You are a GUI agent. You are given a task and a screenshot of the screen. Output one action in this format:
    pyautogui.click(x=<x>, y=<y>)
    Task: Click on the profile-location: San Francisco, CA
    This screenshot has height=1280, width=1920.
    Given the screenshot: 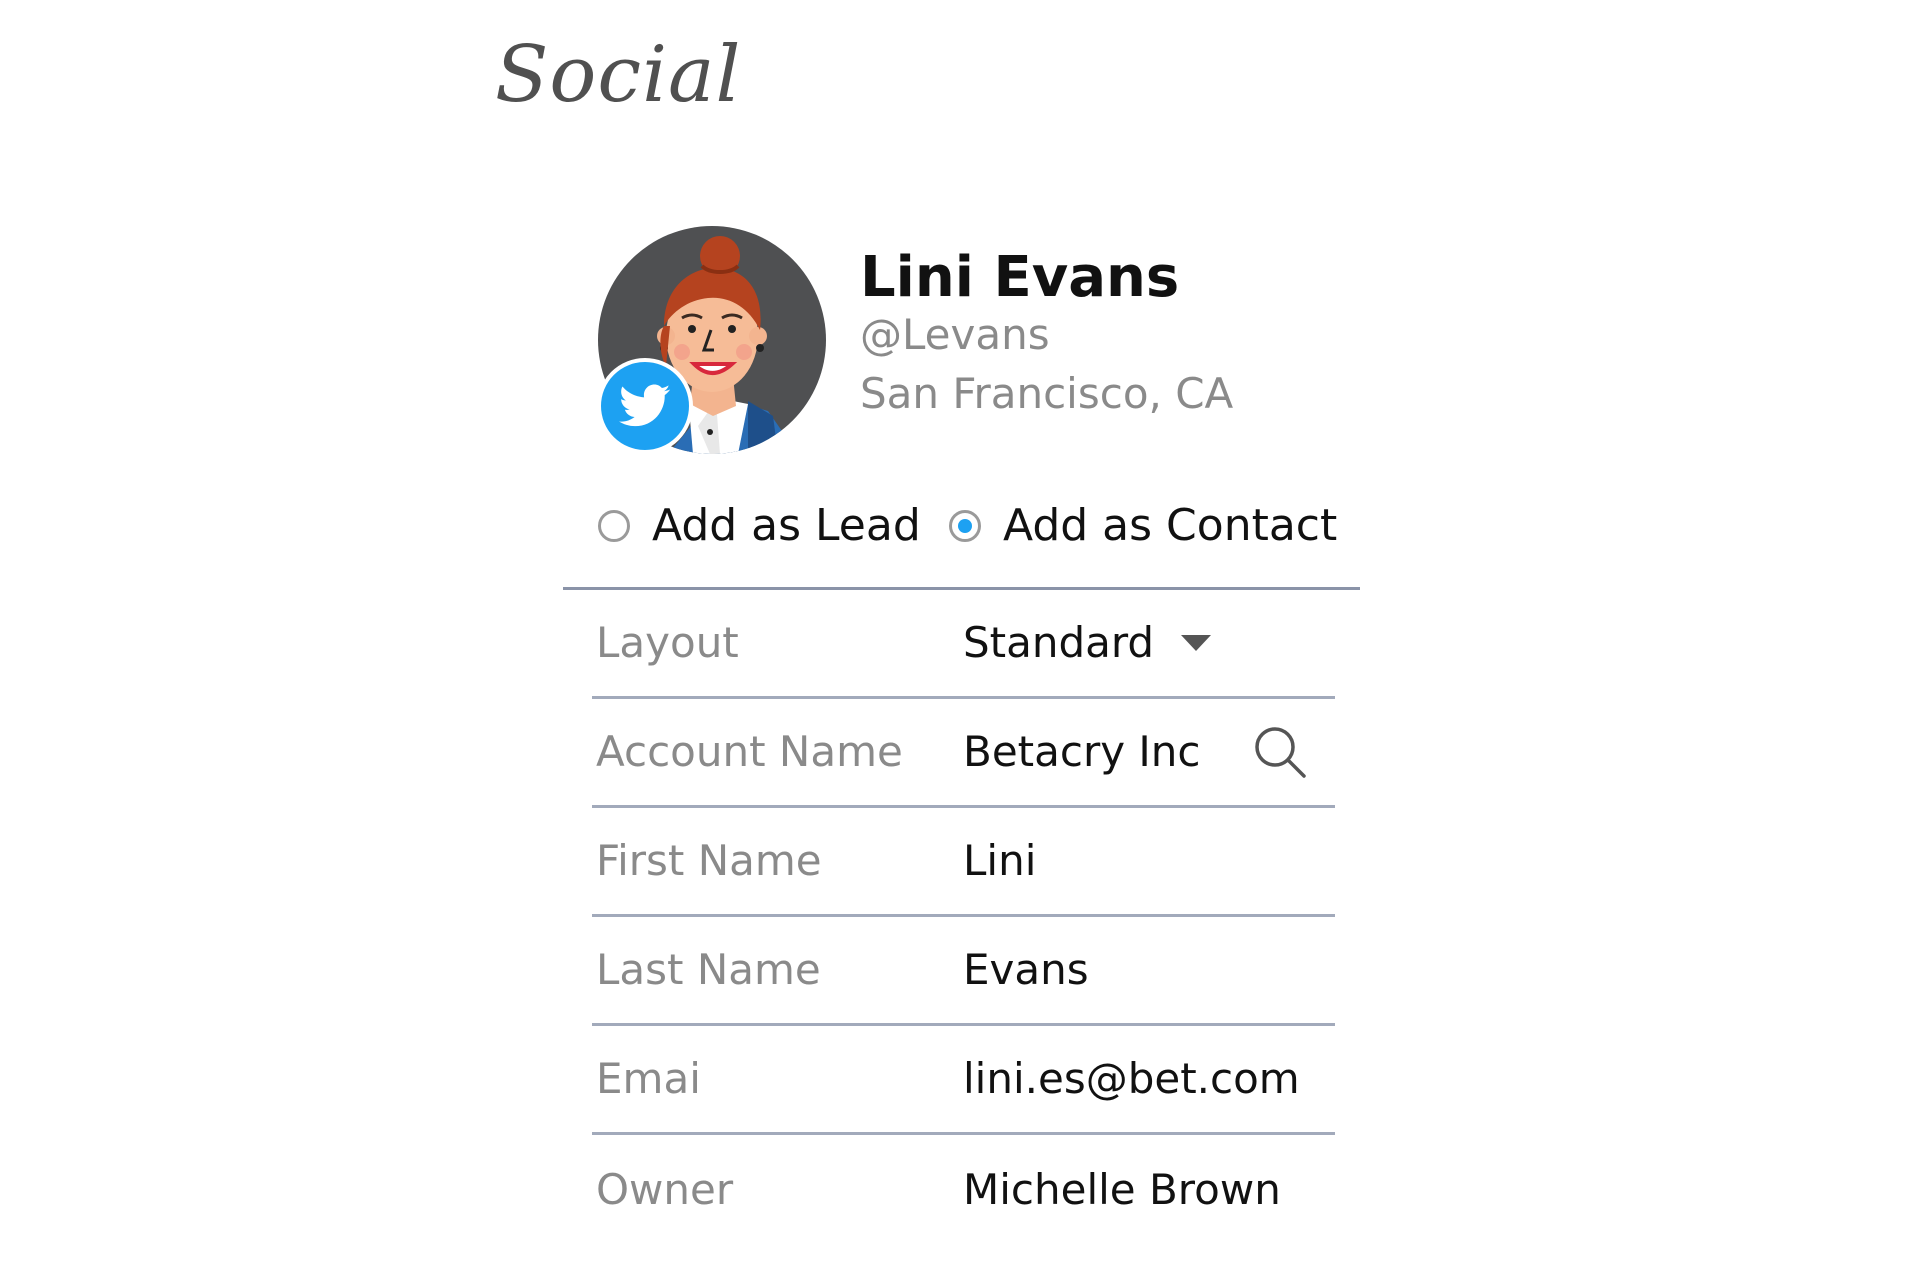 What is the action you would take?
    pyautogui.click(x=1047, y=393)
    